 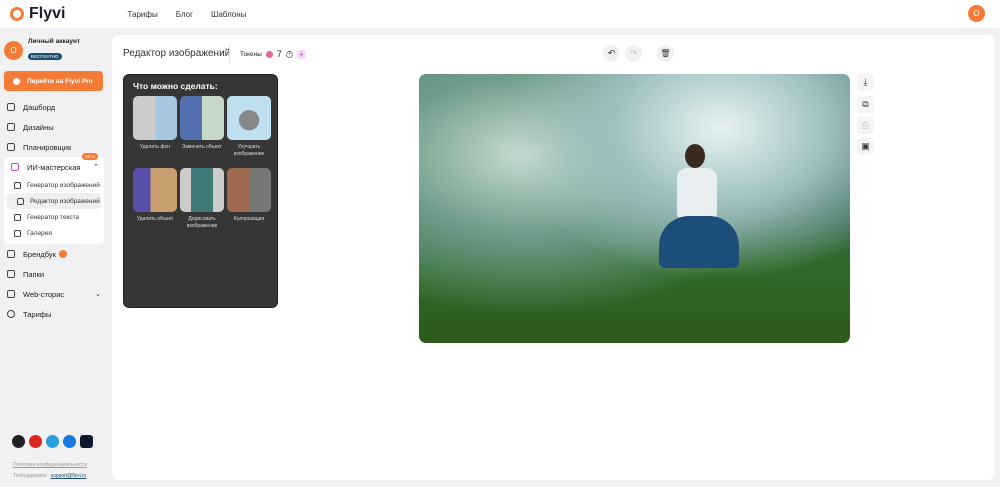 I want to click on woman-figure, so click(x=699, y=234).